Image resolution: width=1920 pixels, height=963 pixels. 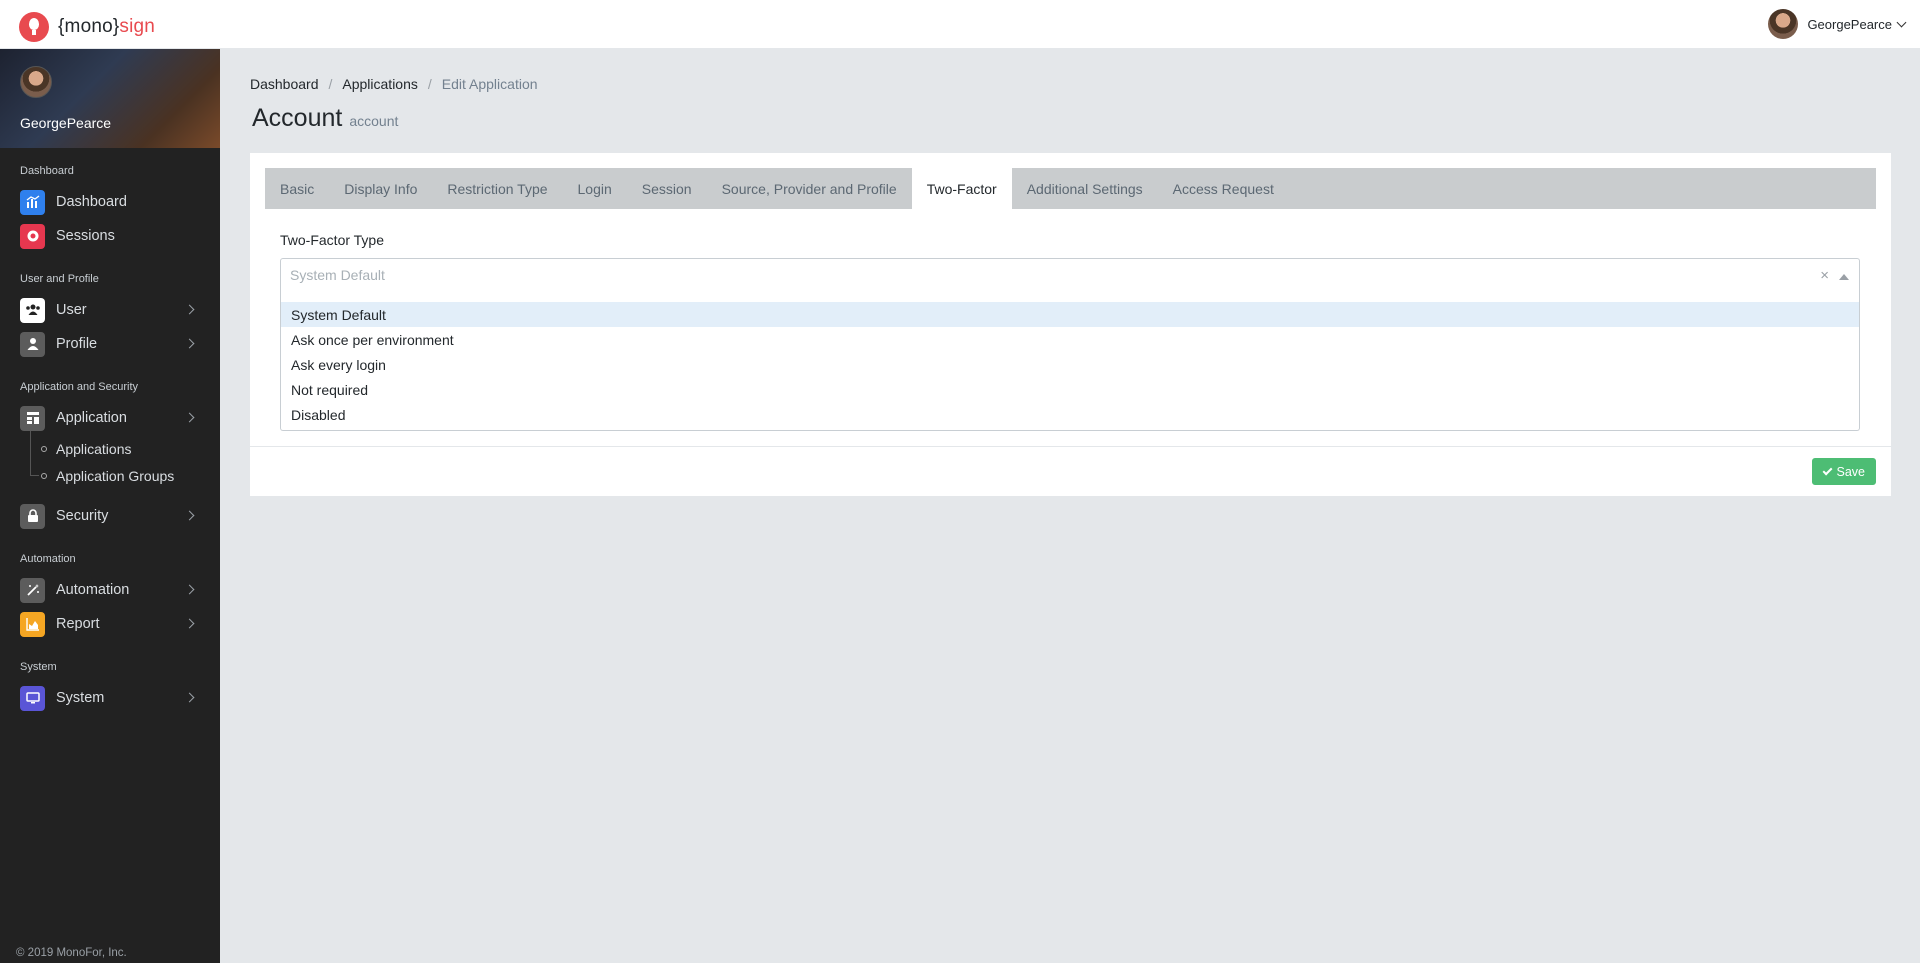 What do you see at coordinates (82, 516) in the screenshot?
I see `sidebar-item-label: Security` at bounding box center [82, 516].